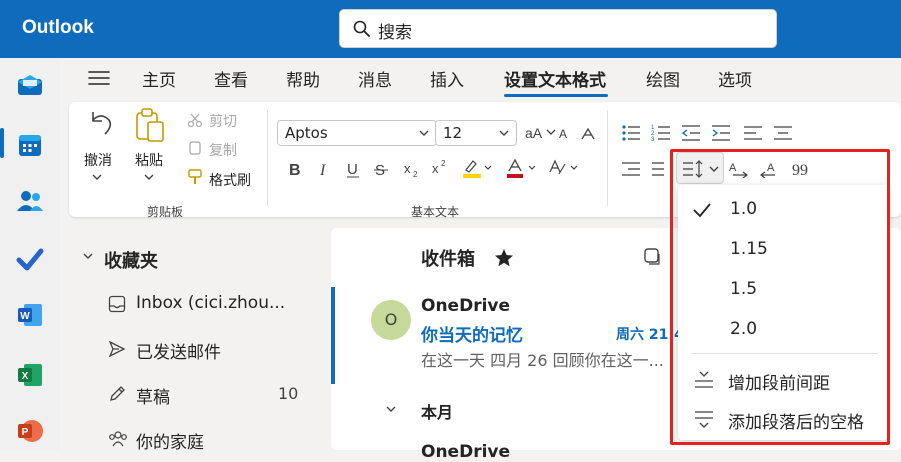  Describe the element at coordinates (744, 329) in the screenshot. I see `spacing-option-label: 2.0` at that location.